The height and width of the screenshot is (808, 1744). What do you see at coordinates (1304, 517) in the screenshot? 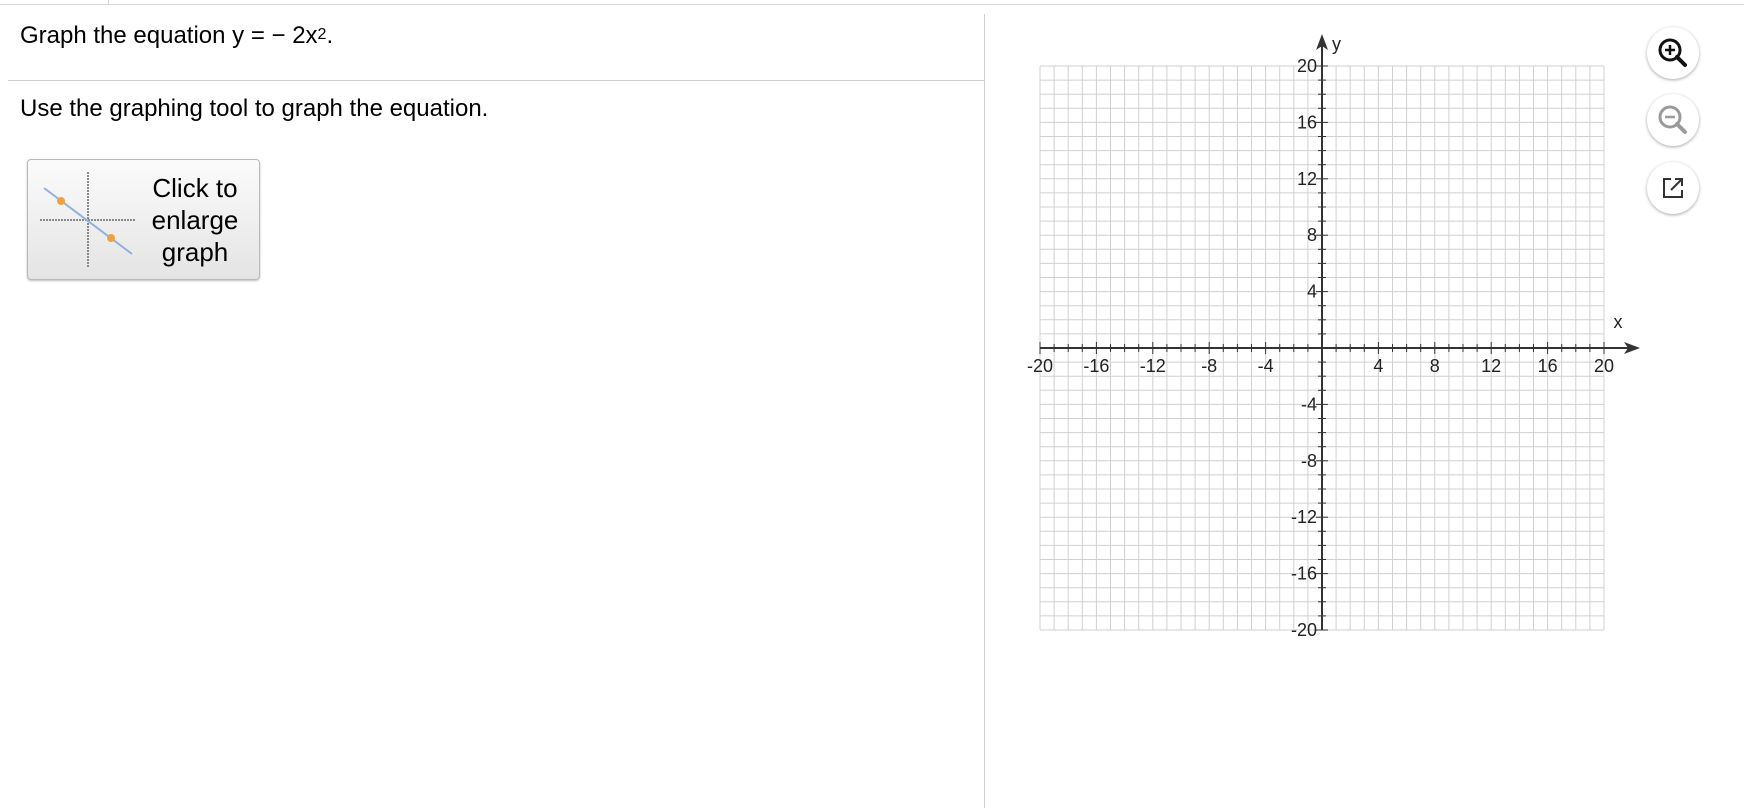
I see `y-tick-label: -12` at bounding box center [1304, 517].